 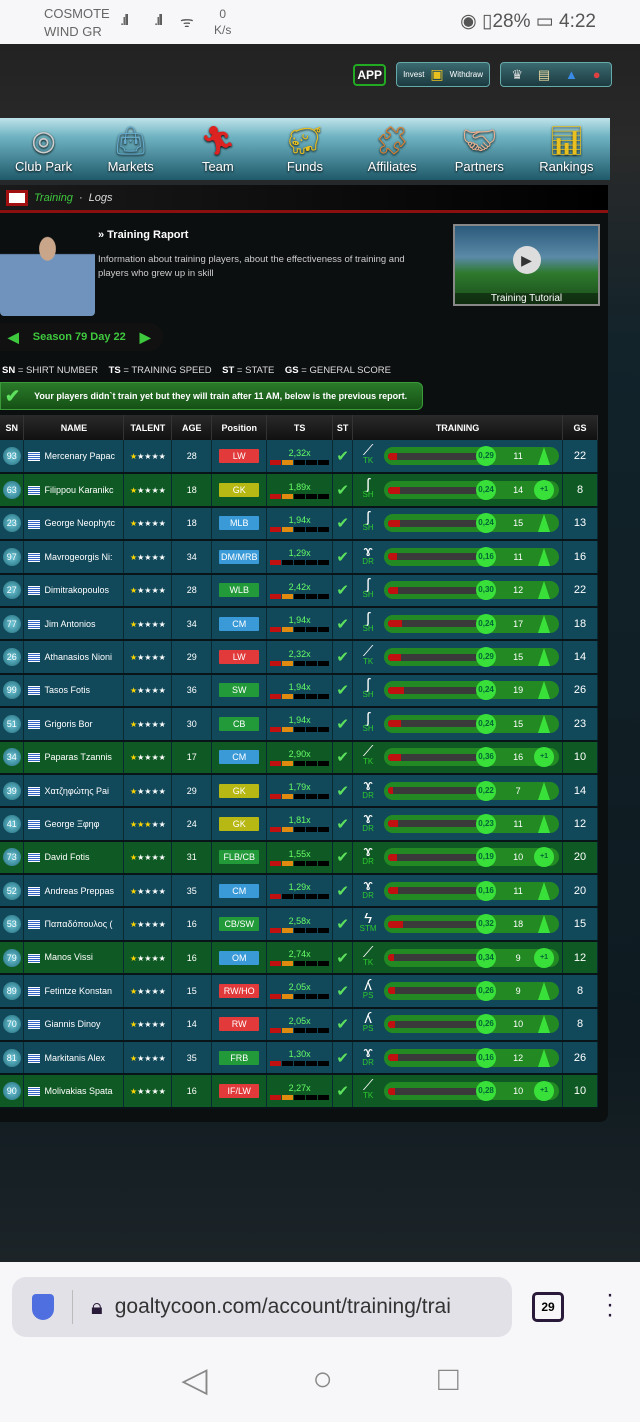 I want to click on gift-icon: ▣, so click(x=436, y=74).